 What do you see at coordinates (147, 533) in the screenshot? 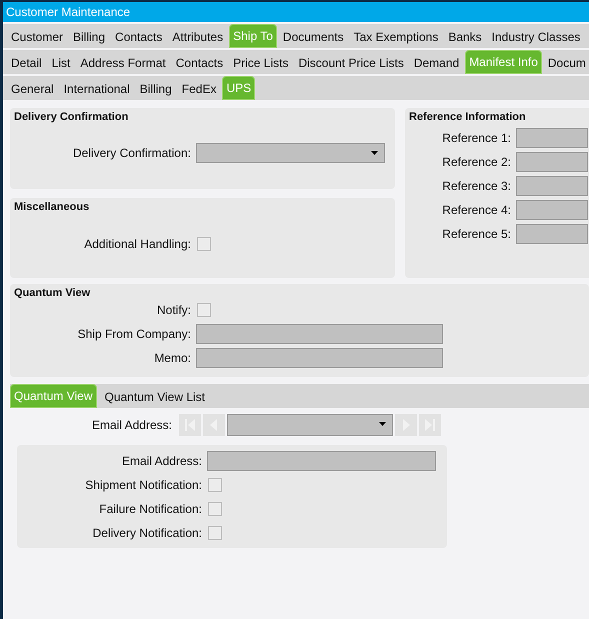
I see `field-label: Delivery Notification:` at bounding box center [147, 533].